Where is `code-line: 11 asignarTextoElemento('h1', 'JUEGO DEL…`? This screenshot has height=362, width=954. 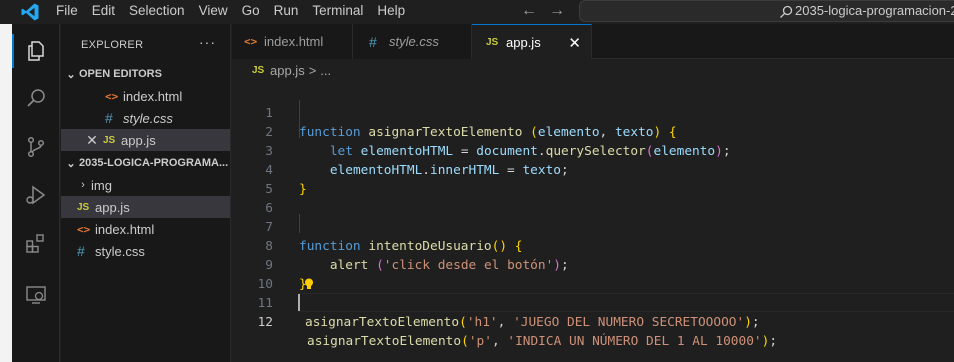 code-line: 11 asignarTextoElemento('h1', 'JUEGO DEL… is located at coordinates (593, 302).